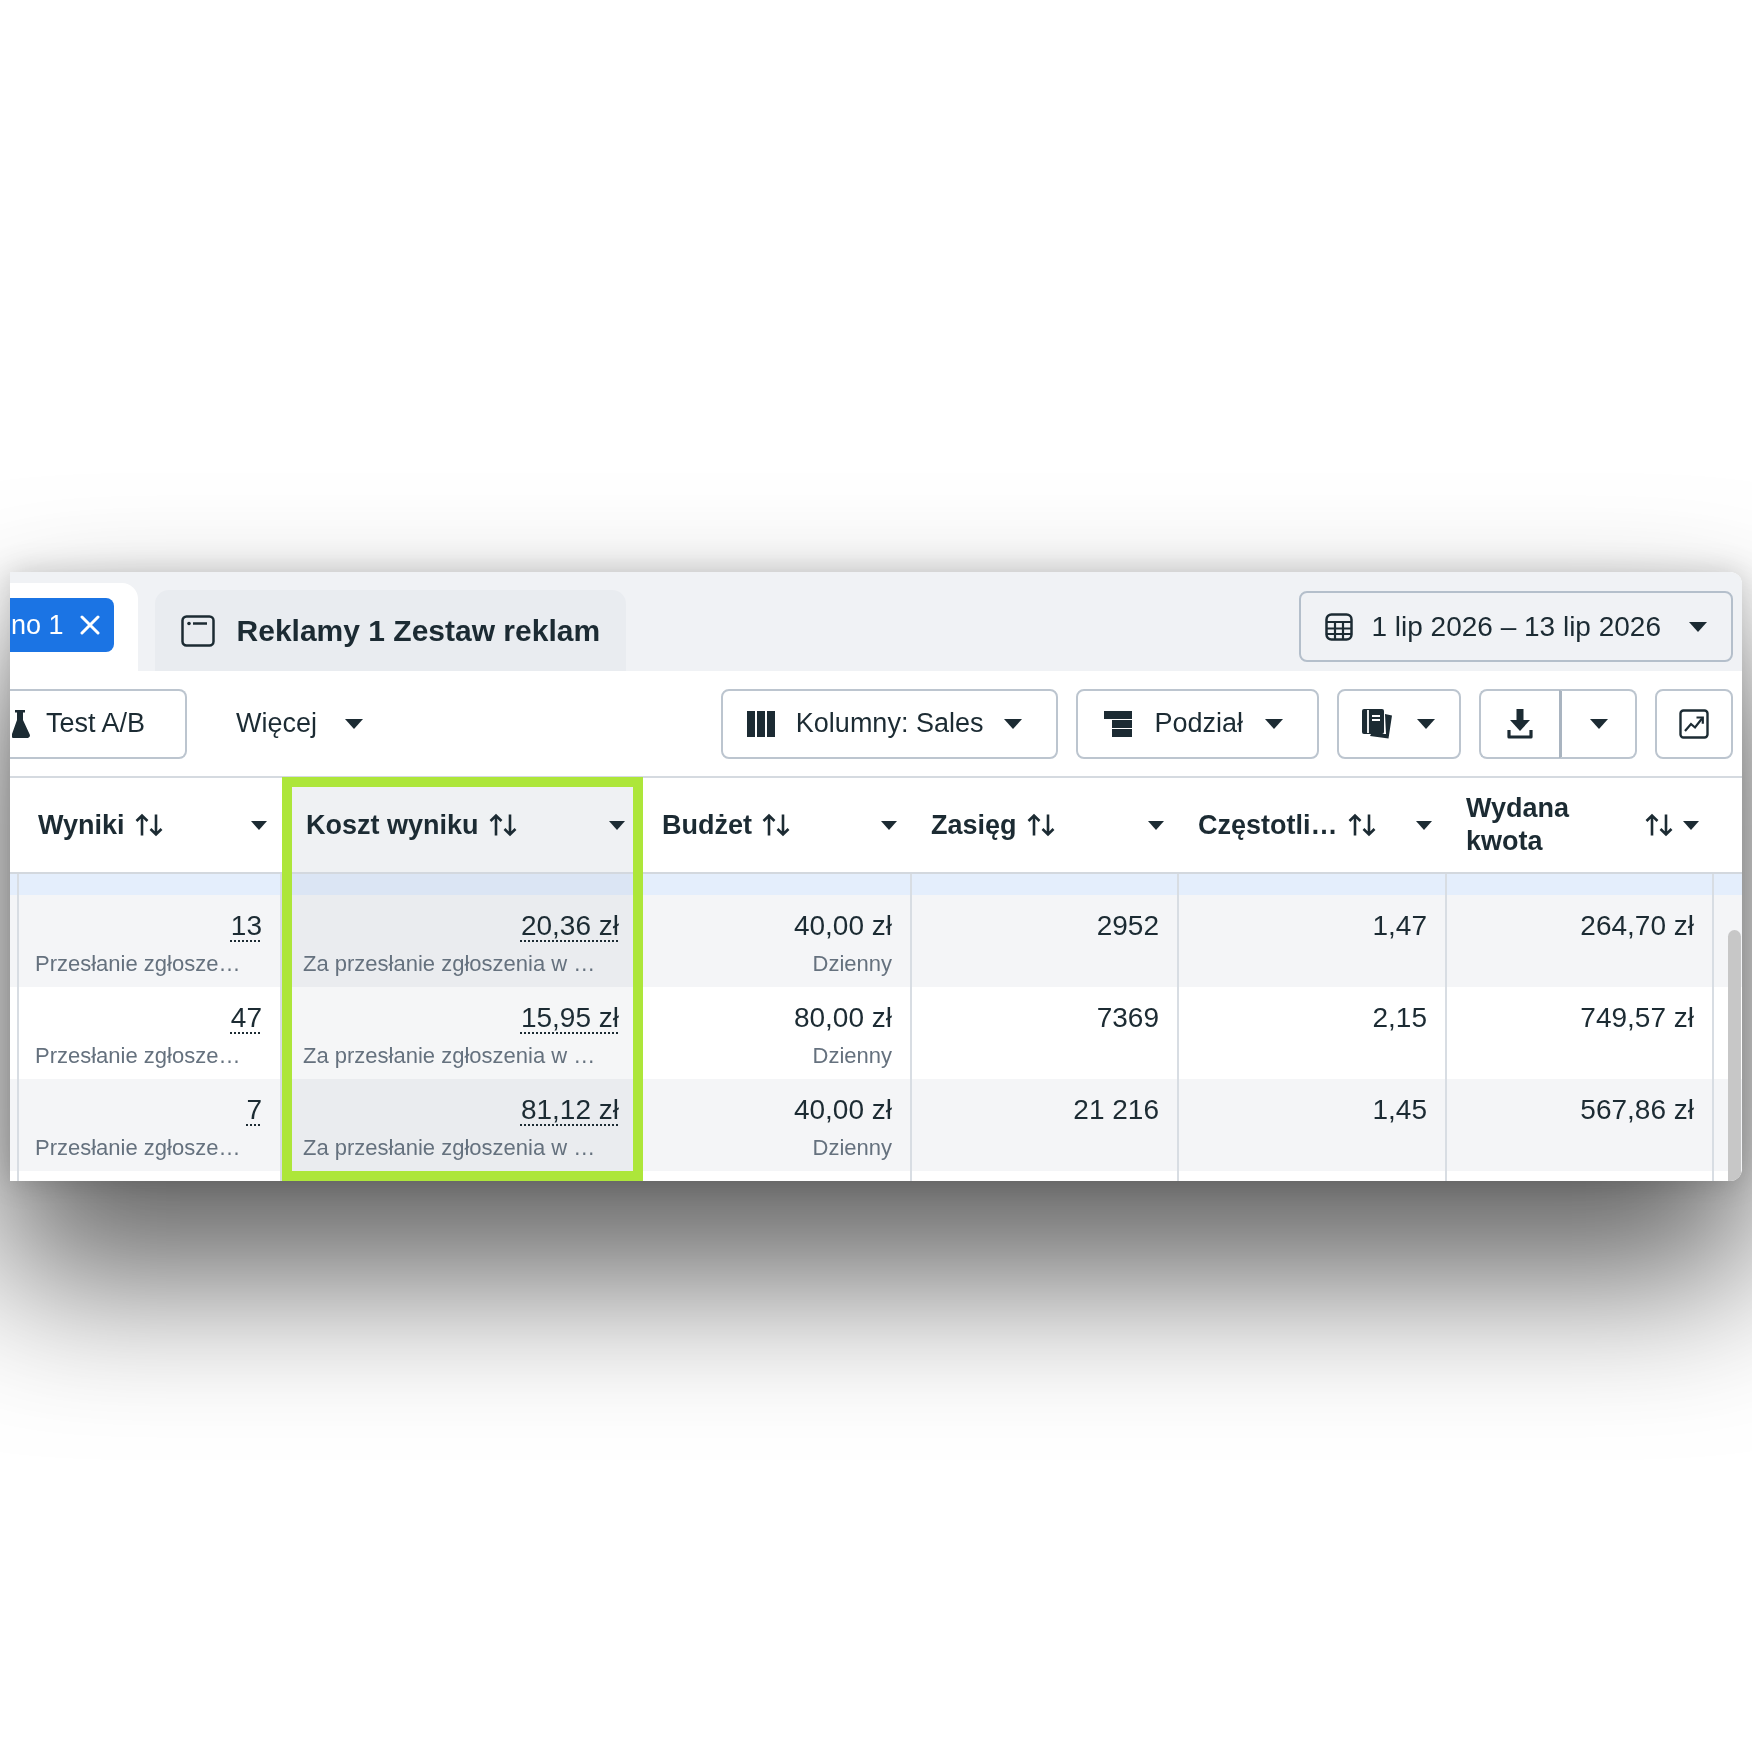 Image resolution: width=1752 pixels, height=1754 pixels. Describe the element at coordinates (1197, 723) in the screenshot. I see `breakdown-button: Podział` at that location.